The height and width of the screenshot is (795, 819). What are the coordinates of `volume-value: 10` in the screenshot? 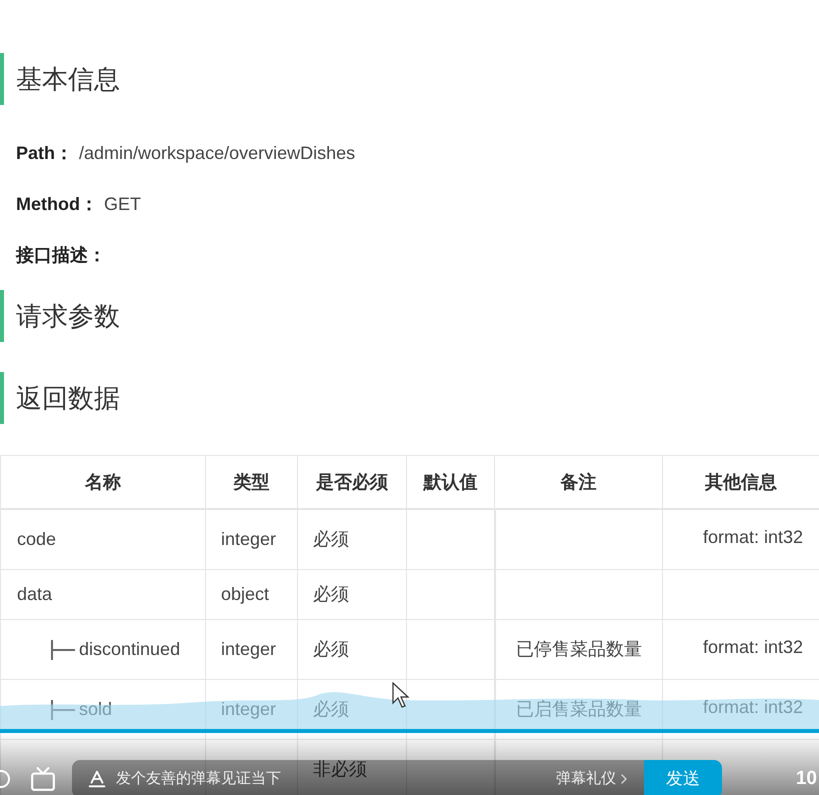 It's located at (806, 778).